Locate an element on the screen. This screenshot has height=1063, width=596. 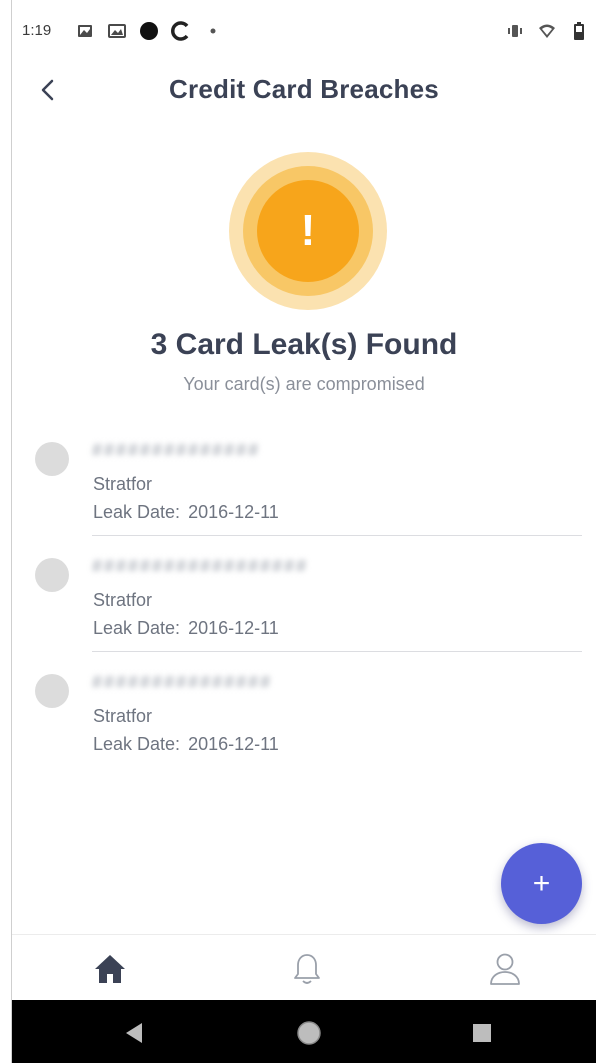
recents-square-icon is located at coordinates (482, 1033).